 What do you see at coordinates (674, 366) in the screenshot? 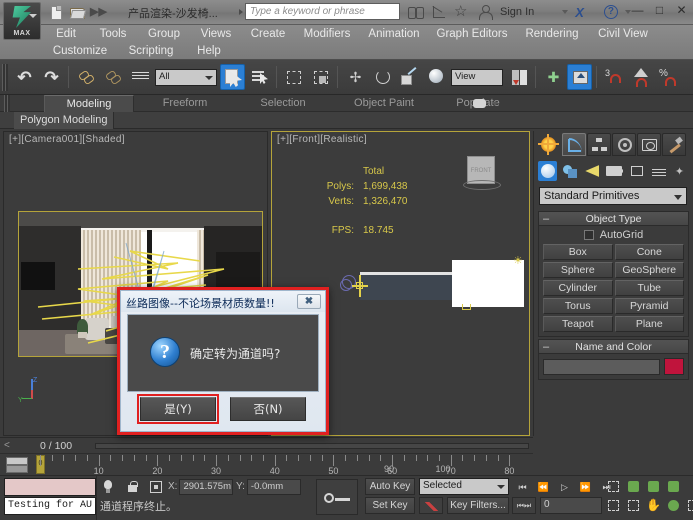
I see `object-color-swatch` at bounding box center [674, 366].